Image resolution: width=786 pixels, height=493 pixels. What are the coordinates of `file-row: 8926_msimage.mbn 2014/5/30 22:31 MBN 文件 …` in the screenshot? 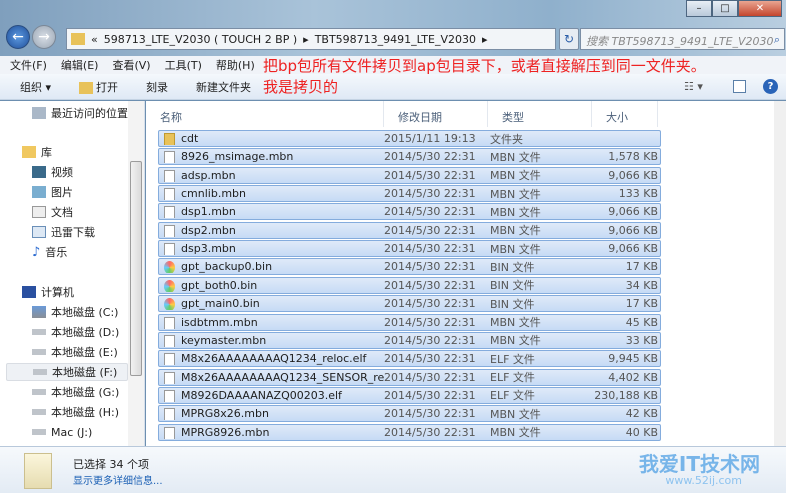 It's located at (409, 157).